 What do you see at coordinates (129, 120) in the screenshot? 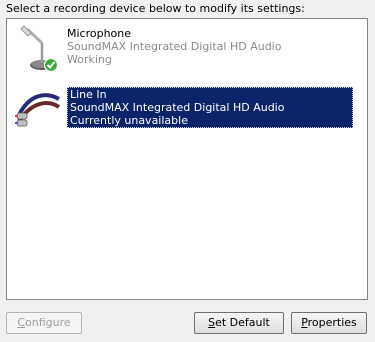
I see `device-status: Currently unavailable` at bounding box center [129, 120].